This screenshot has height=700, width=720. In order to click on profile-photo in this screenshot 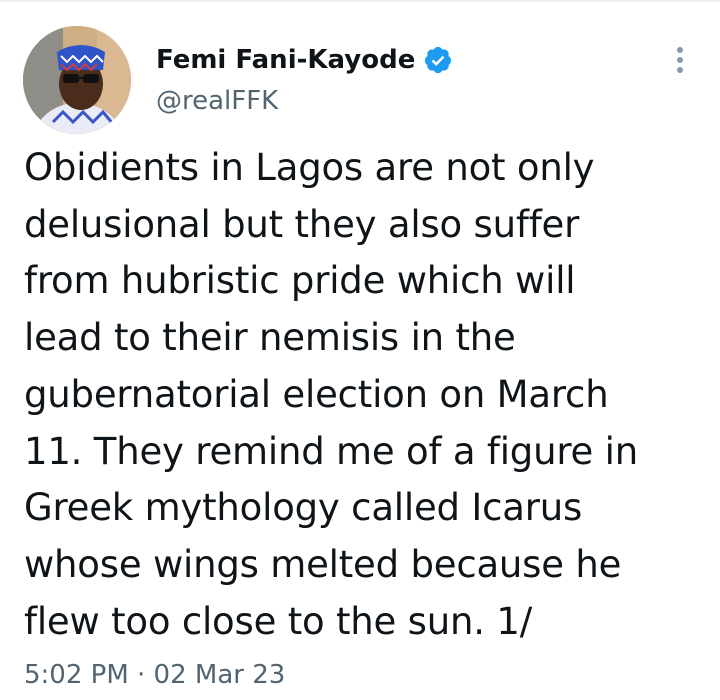, I will do `click(77, 80)`.